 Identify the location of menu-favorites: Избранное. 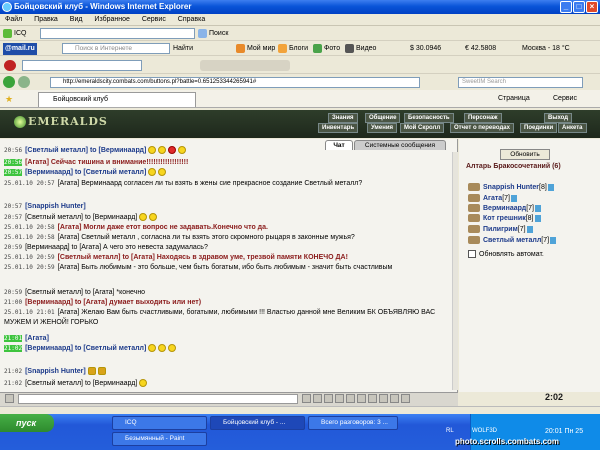
(111, 20).